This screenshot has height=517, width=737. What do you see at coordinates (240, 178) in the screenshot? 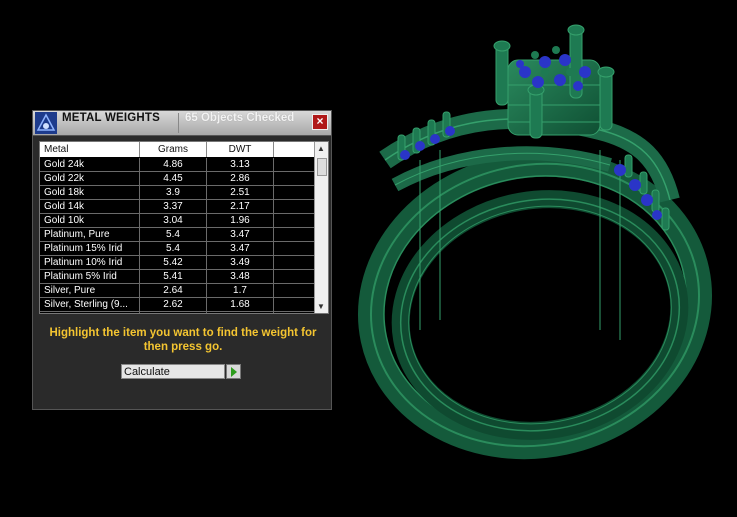
I see `cell-dwt: 2.86` at bounding box center [240, 178].